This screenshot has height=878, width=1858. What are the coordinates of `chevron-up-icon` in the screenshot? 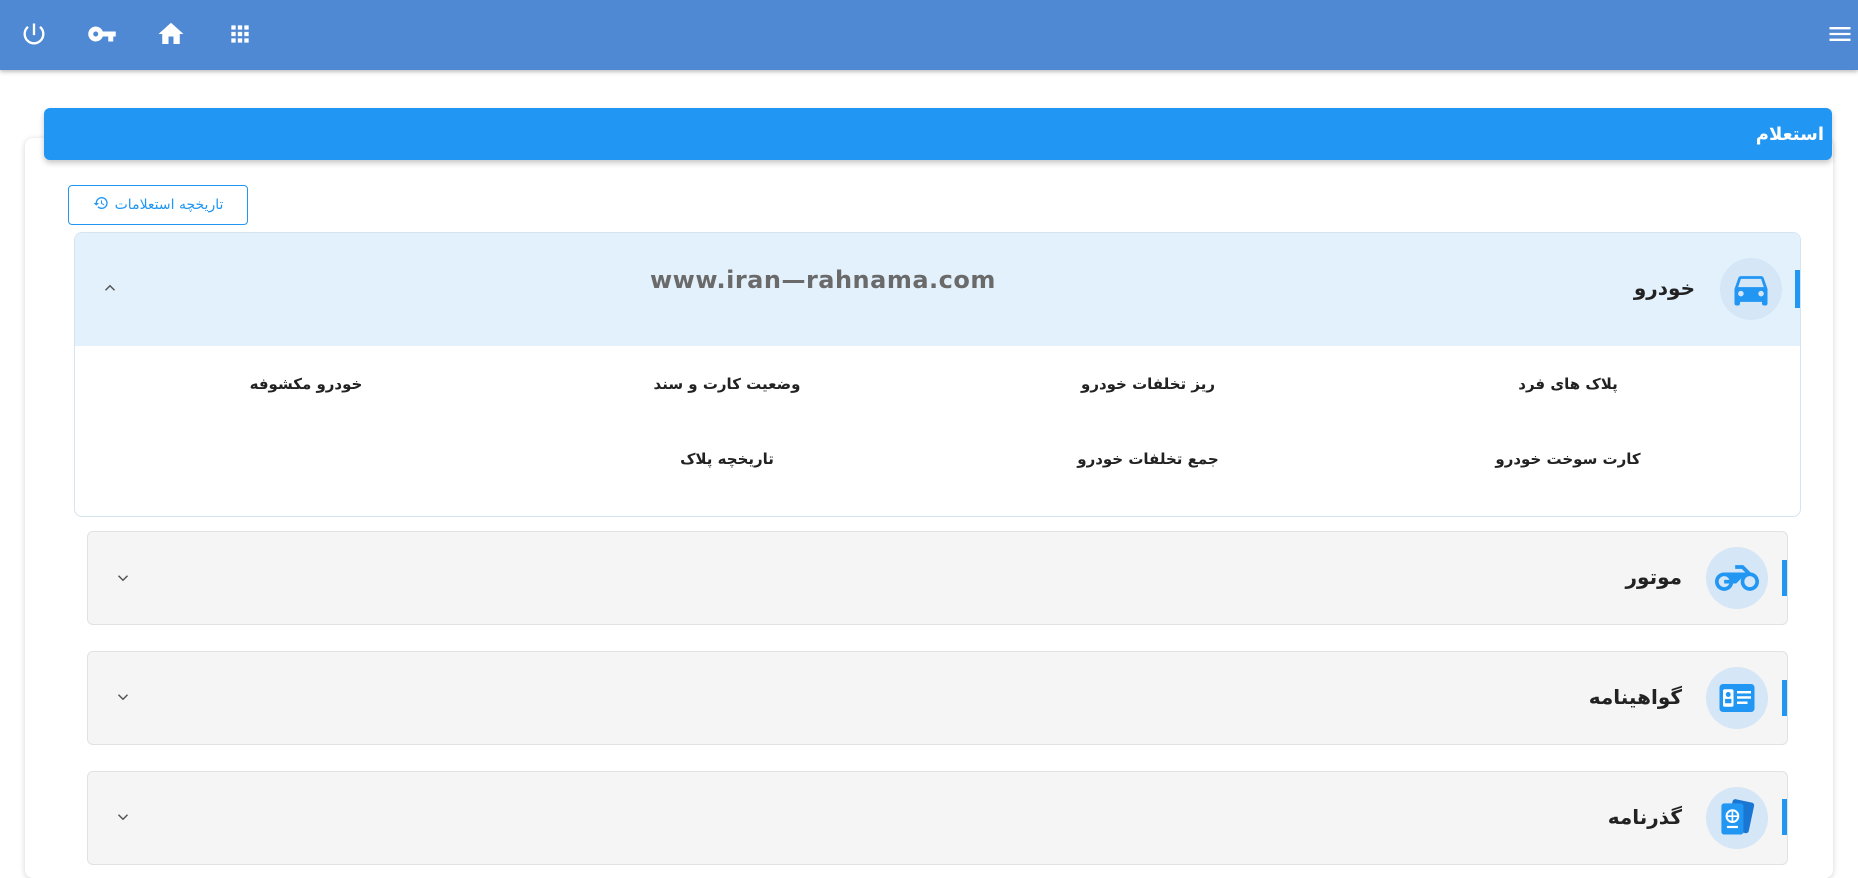 It's located at (110, 288).